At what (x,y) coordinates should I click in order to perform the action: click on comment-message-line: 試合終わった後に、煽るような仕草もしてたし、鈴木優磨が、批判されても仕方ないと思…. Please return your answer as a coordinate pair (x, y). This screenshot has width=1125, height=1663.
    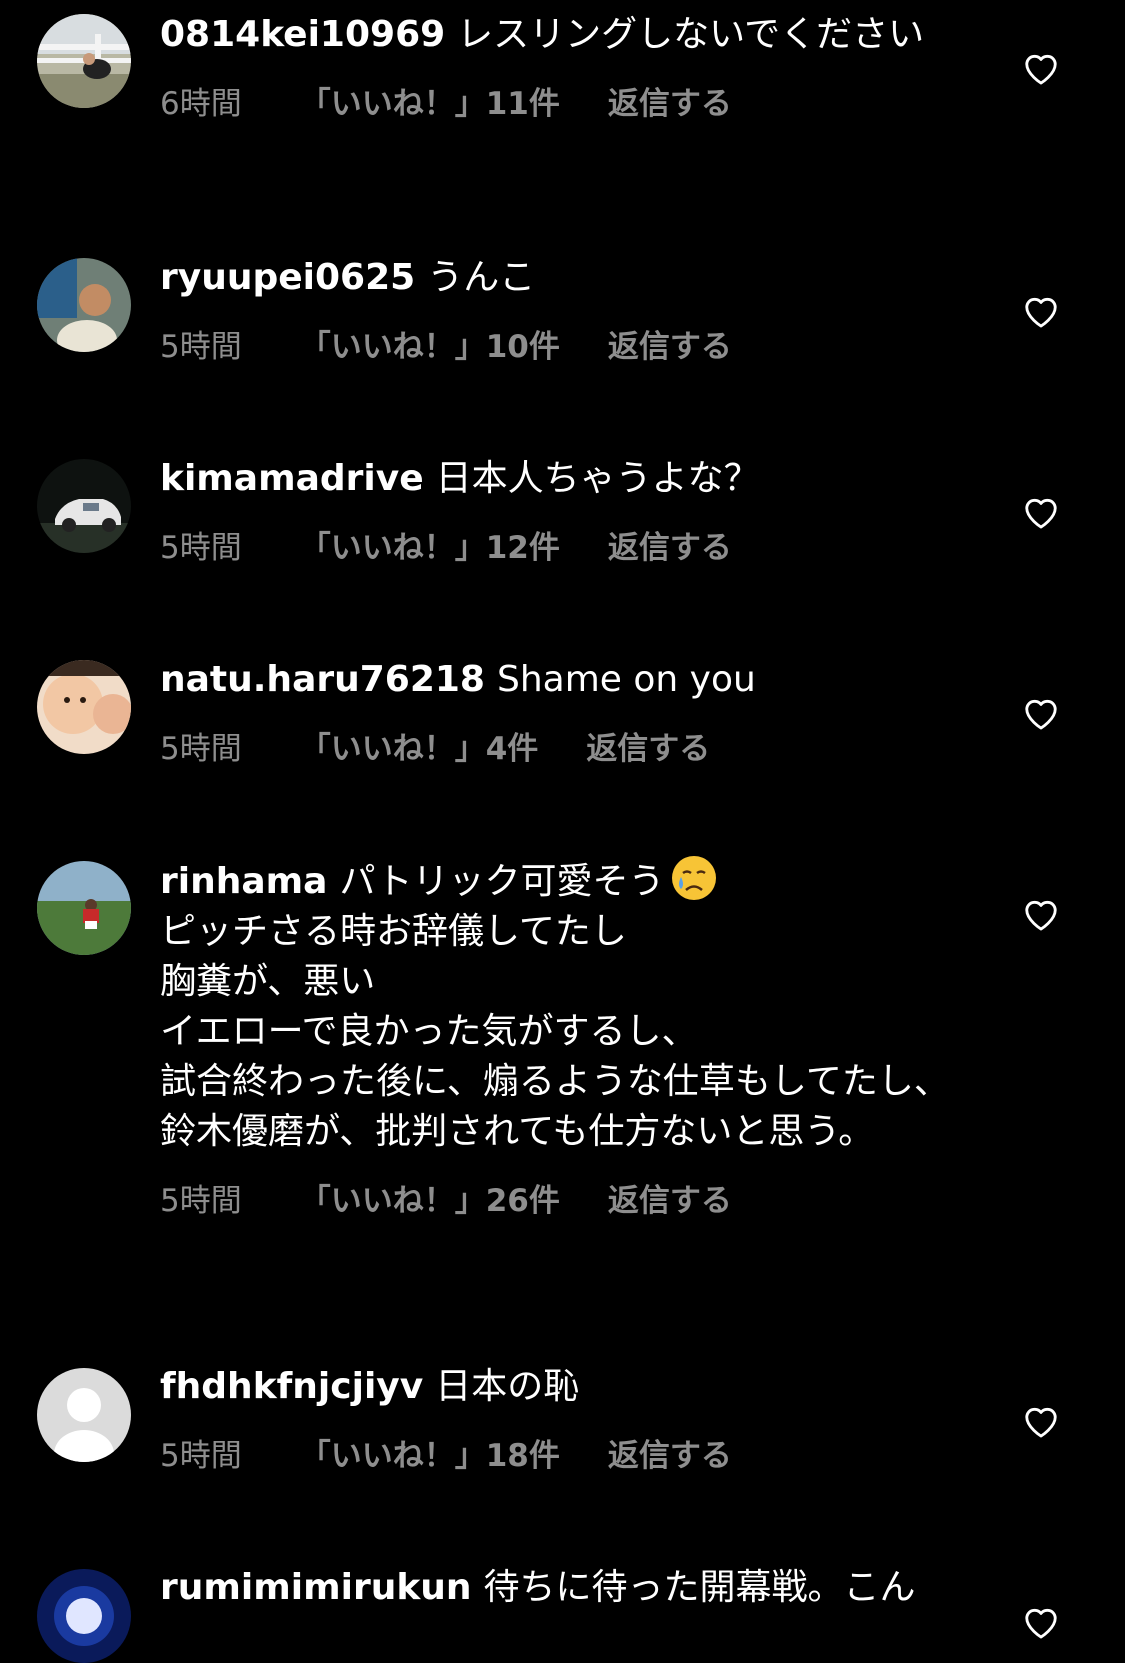
    Looking at the image, I should click on (555, 1106).